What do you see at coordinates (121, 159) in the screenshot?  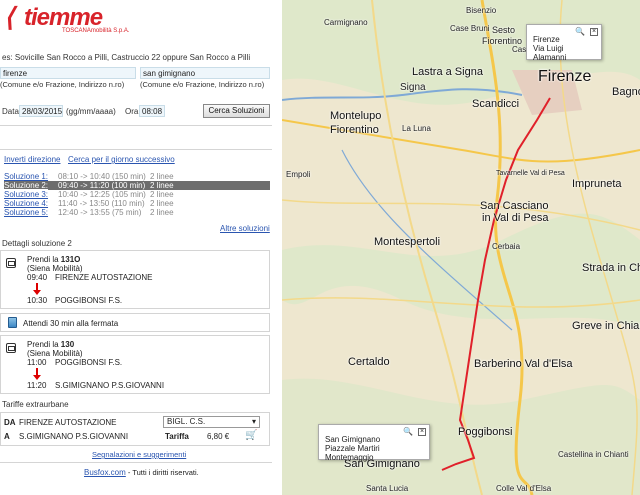 I see `next-day-link: Cerca per il giorno successivo` at bounding box center [121, 159].